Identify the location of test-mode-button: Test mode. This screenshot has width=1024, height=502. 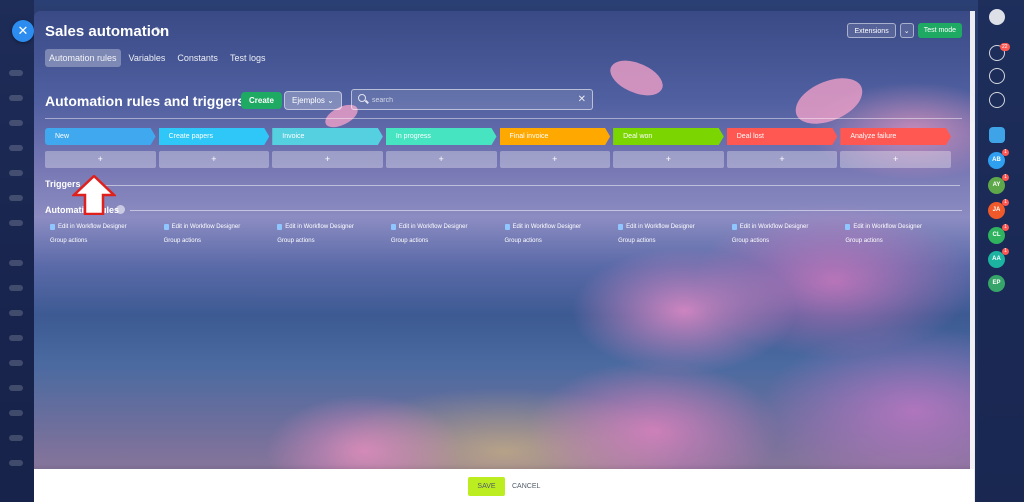
(939, 30).